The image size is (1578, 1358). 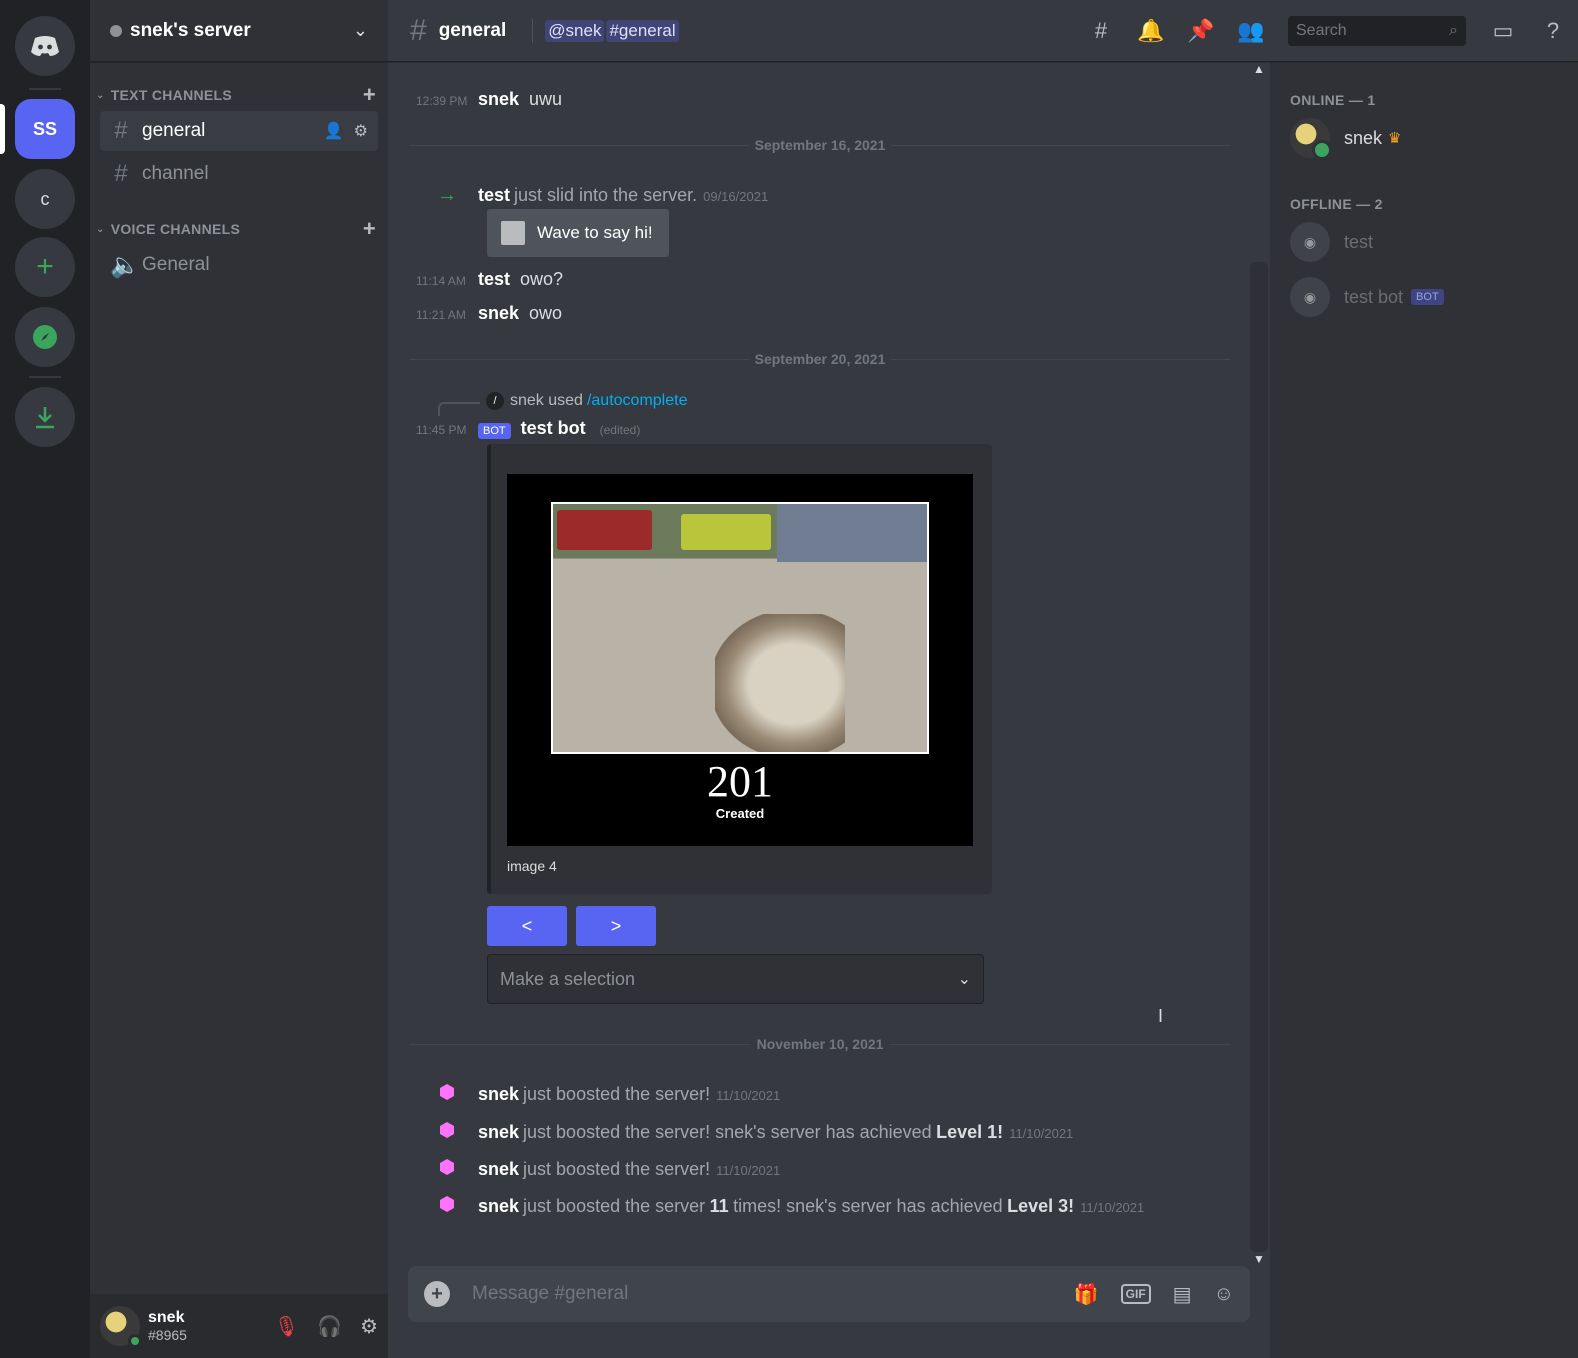 What do you see at coordinates (45, 129) in the screenshot?
I see `server-ss: SS` at bounding box center [45, 129].